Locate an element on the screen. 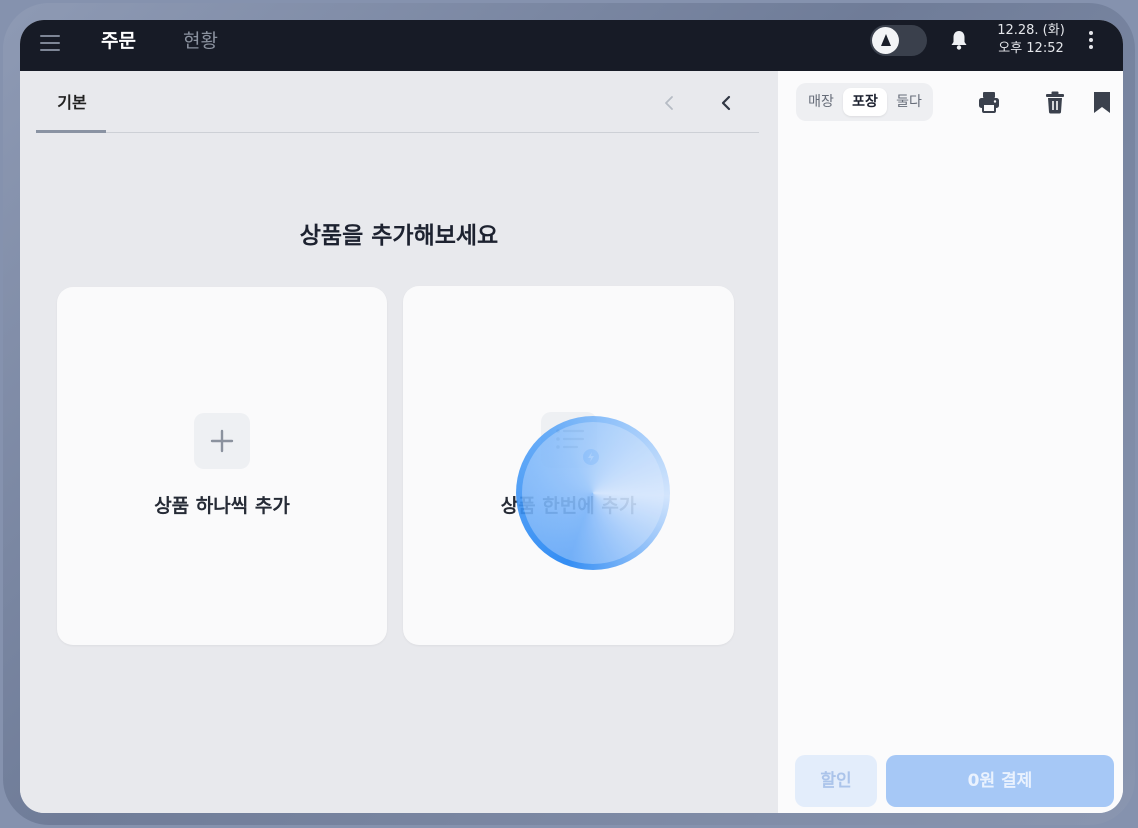 Image resolution: width=1138 pixels, height=828 pixels. list-icon-box is located at coordinates (570, 440).